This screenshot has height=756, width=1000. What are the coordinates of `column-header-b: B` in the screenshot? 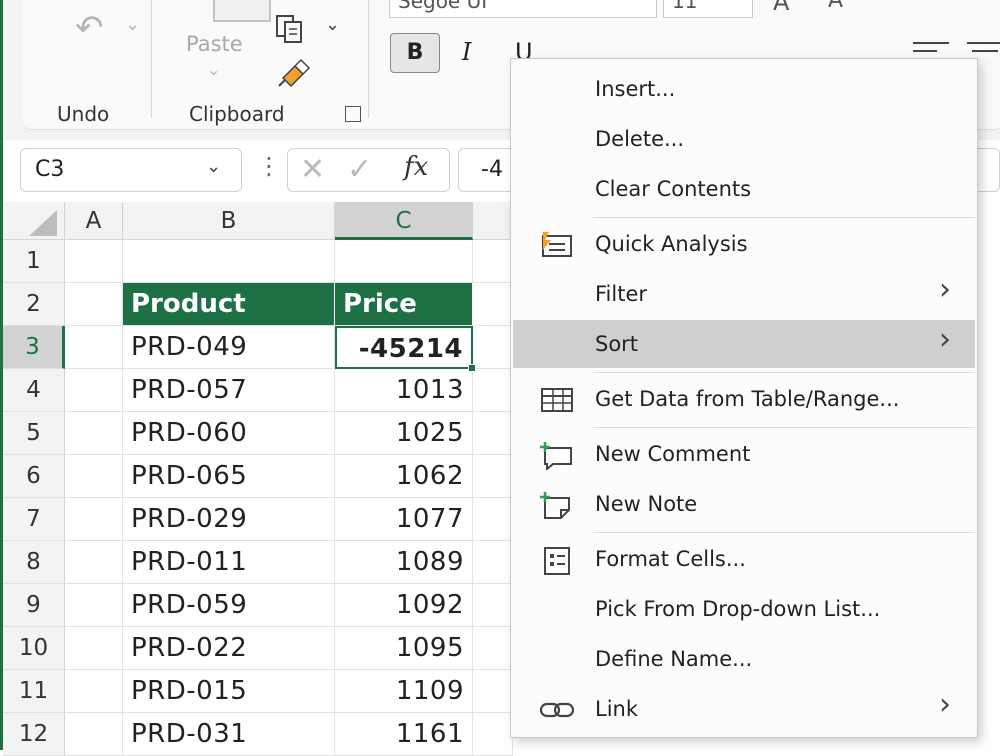 It's located at (229, 221).